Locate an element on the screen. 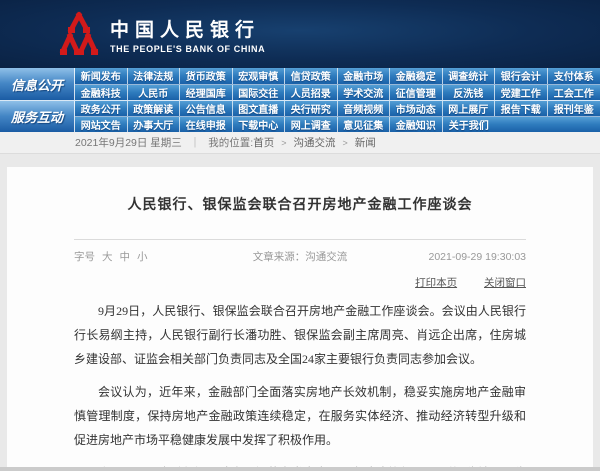 This screenshot has width=600, height=471. nav-item: 办事大厅 is located at coordinates (154, 124).